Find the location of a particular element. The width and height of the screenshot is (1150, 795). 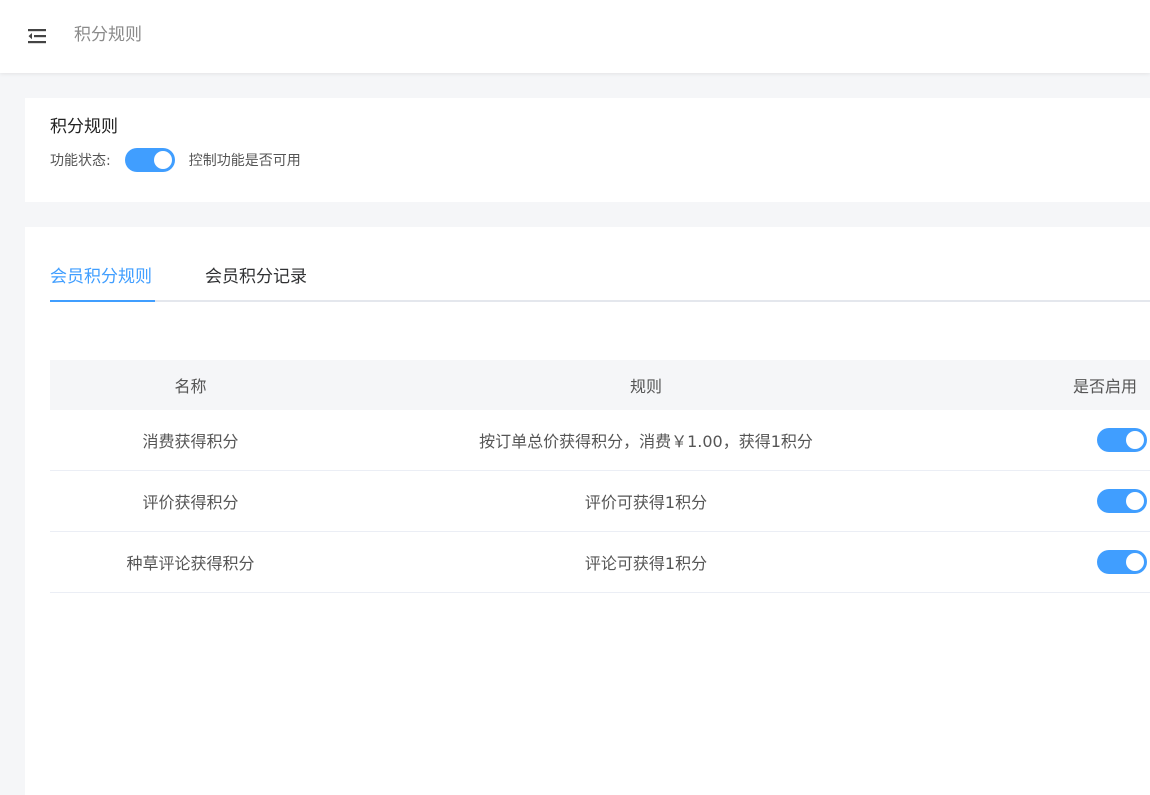

table-row: 消费获得积分 按订单总价获得积分，消费￥1.00，获得1积分 is located at coordinates (600, 440).